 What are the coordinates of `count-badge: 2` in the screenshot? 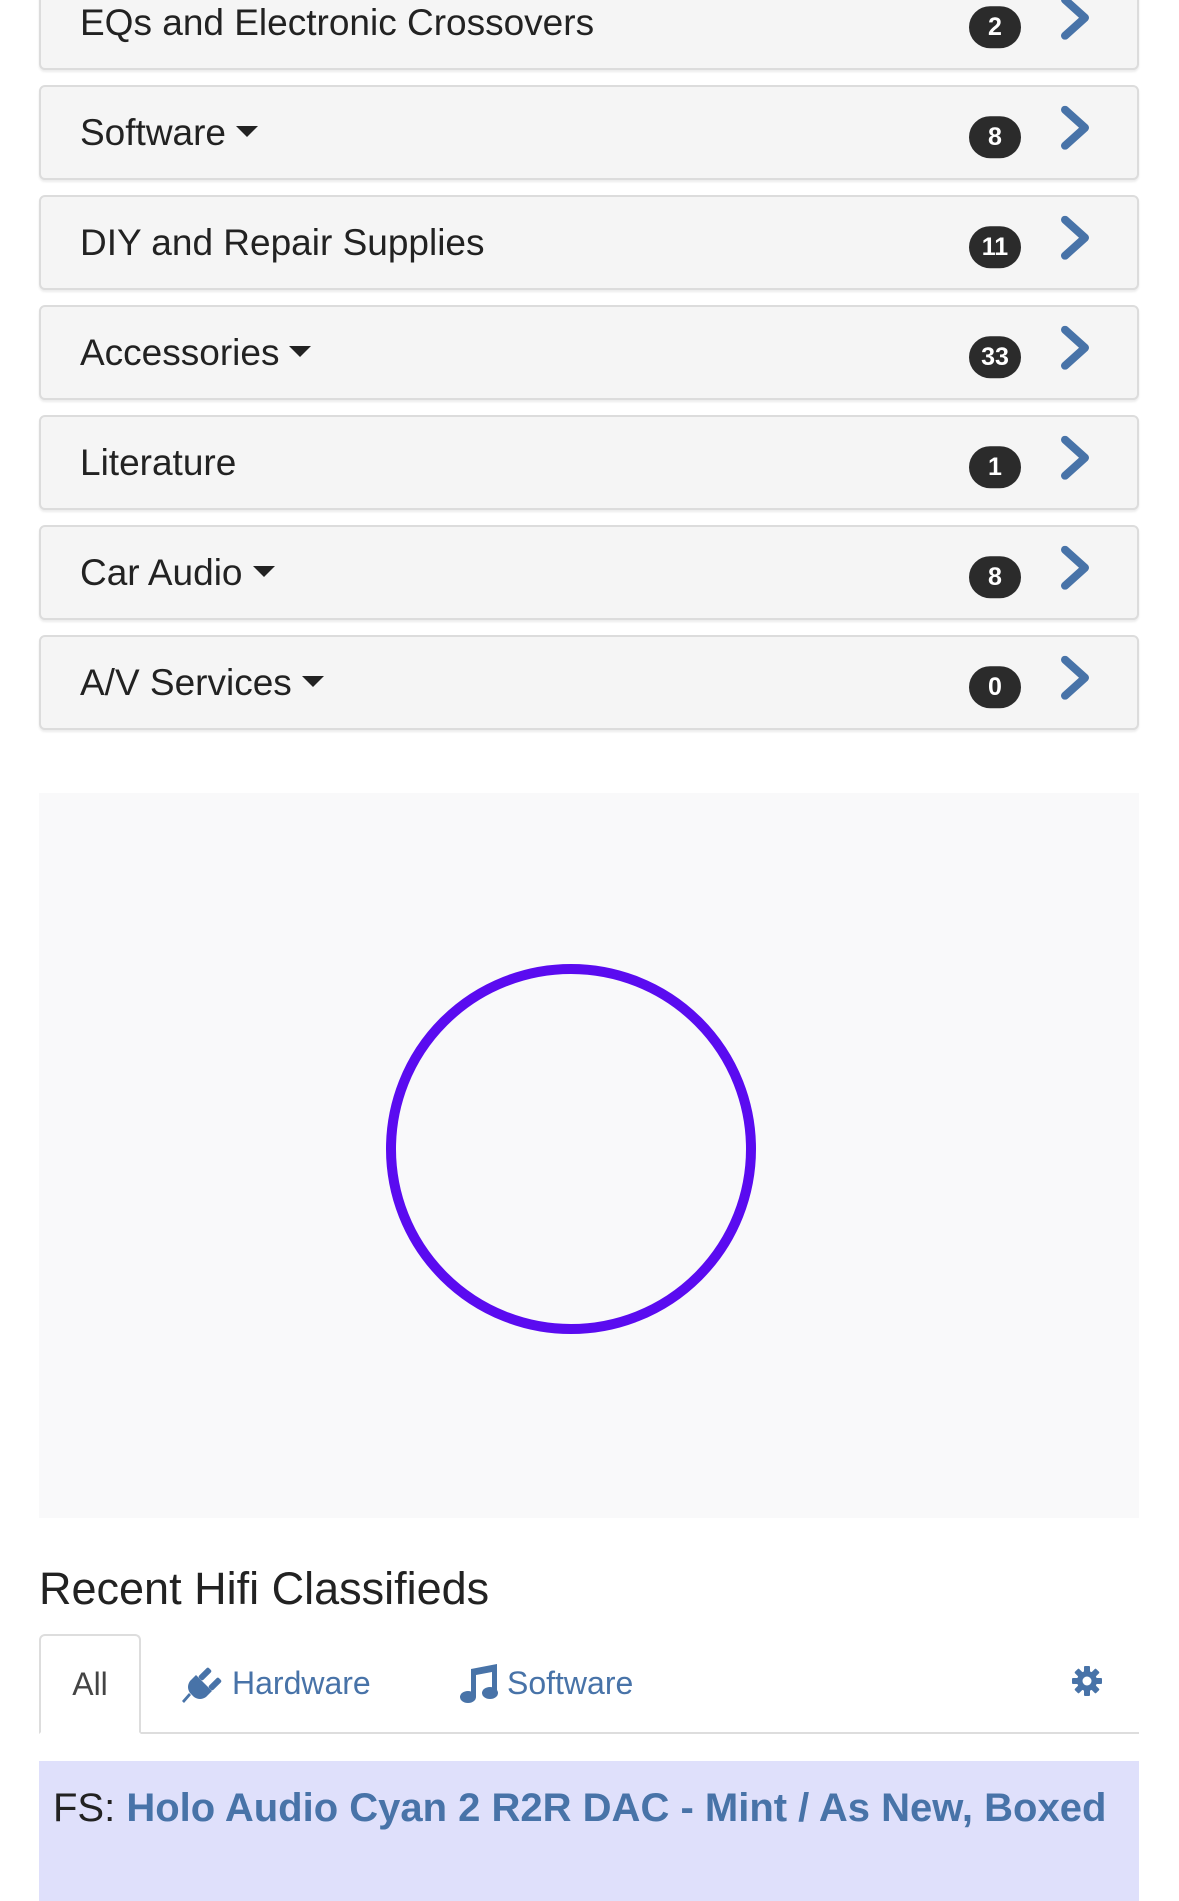 It's located at (995, 26).